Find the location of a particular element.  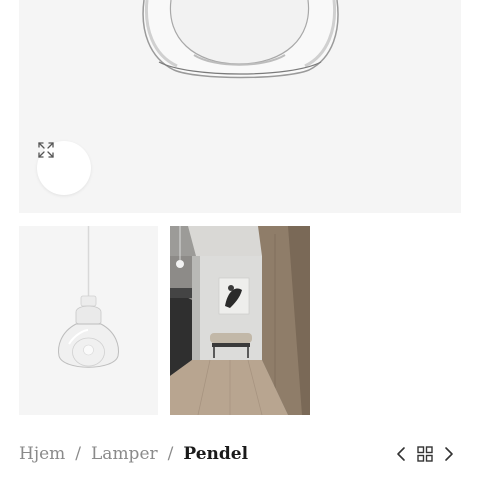

breadcrumb-link-lamps: Lamper is located at coordinates (124, 454).